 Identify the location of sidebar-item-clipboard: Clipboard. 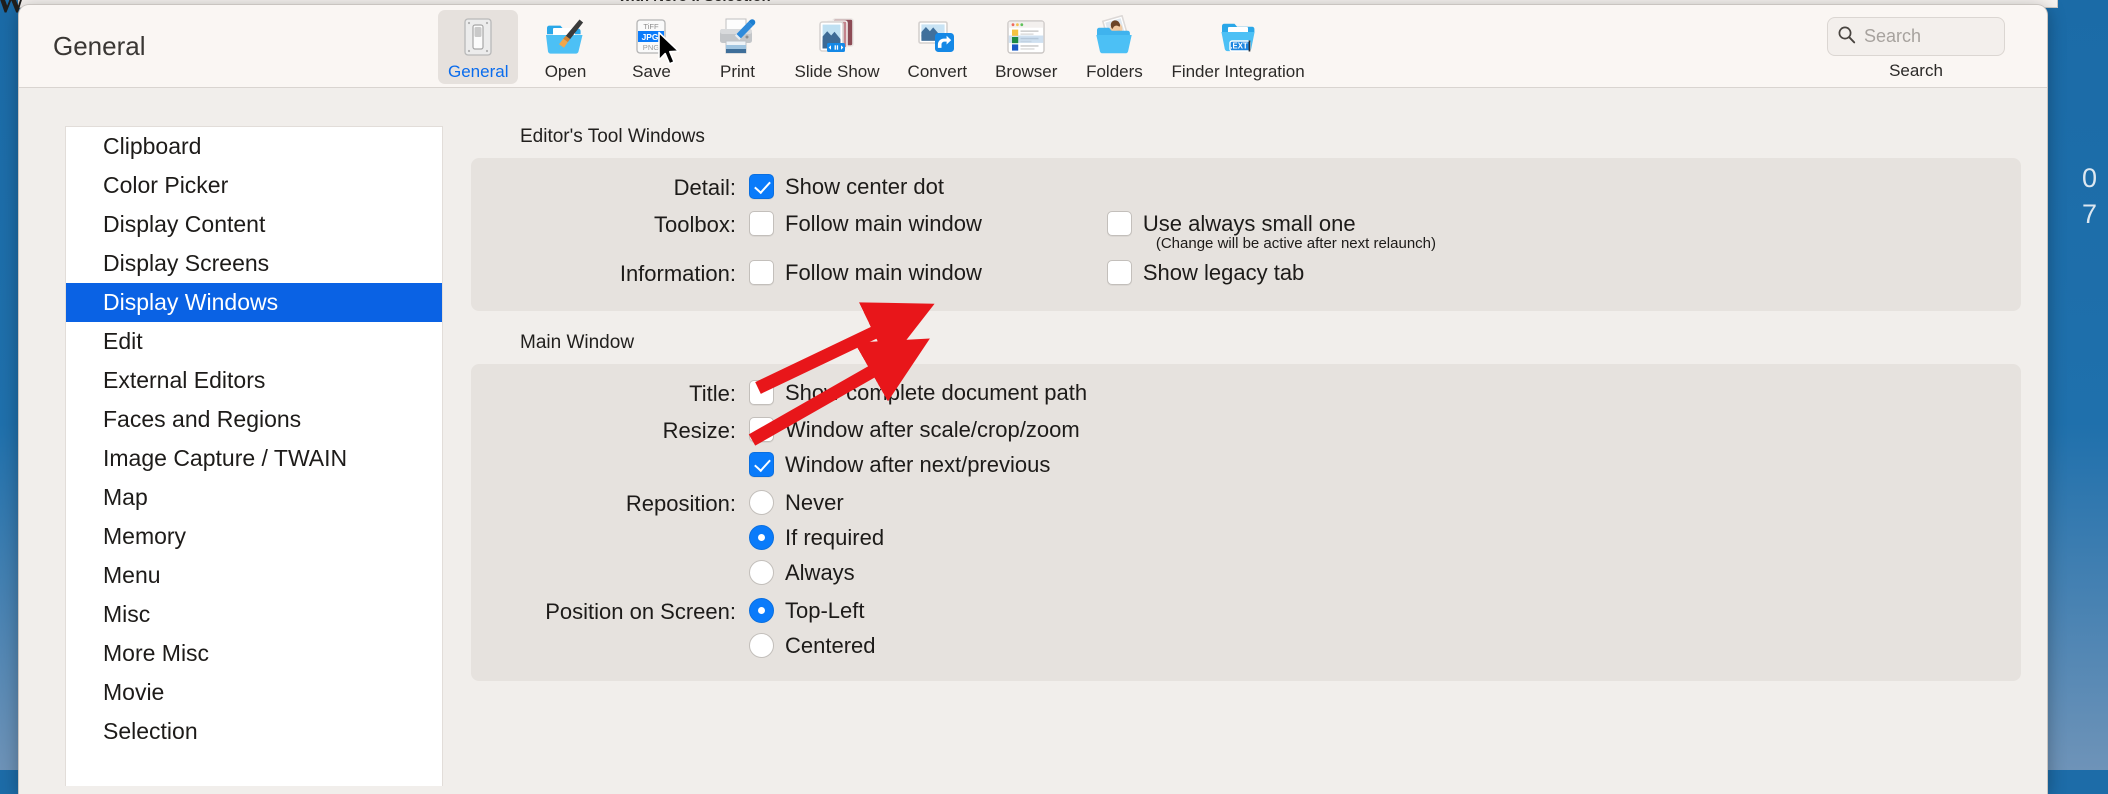
(254, 146).